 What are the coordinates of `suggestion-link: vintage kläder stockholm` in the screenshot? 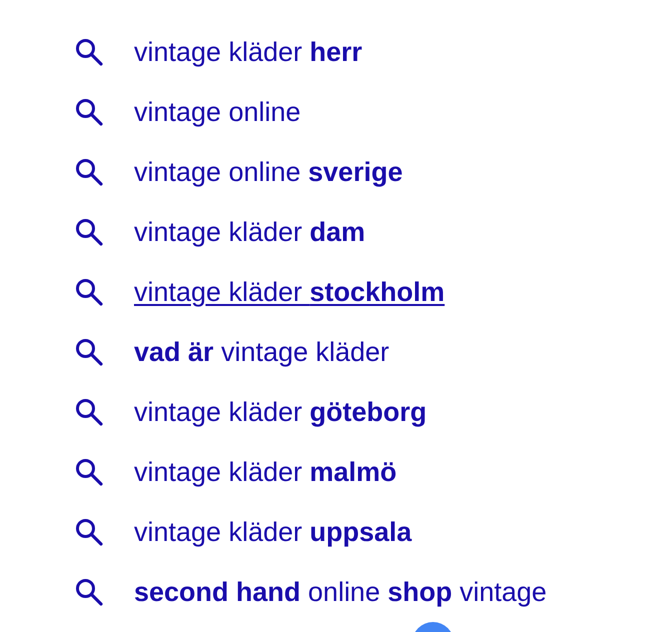 It's located at (289, 292).